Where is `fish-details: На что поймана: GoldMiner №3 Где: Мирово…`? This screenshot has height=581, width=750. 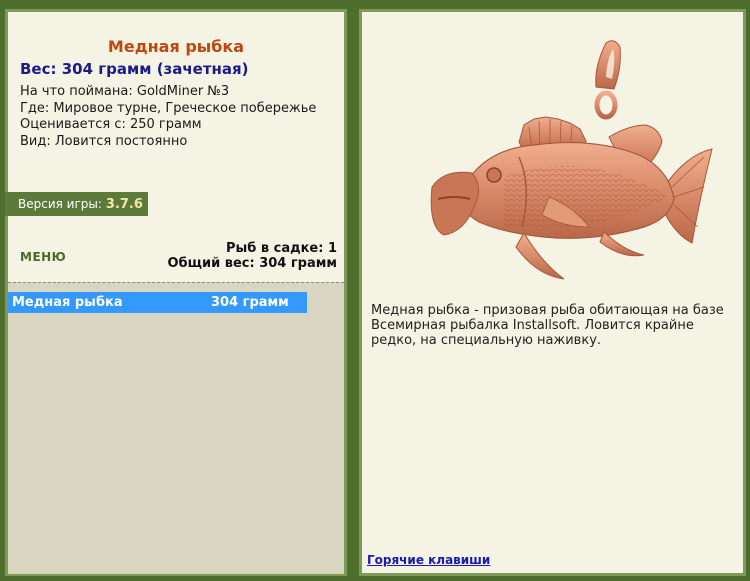 fish-details: На что поймана: GoldMiner №3 Где: Мирово… is located at coordinates (168, 117).